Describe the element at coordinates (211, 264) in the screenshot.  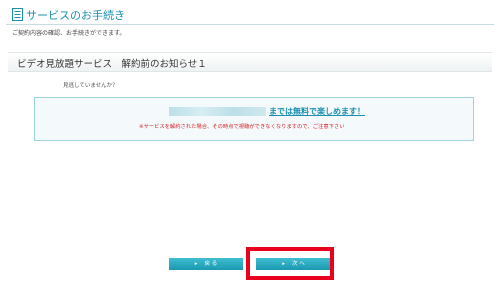
I see `back-button-label: 戻 る` at that location.